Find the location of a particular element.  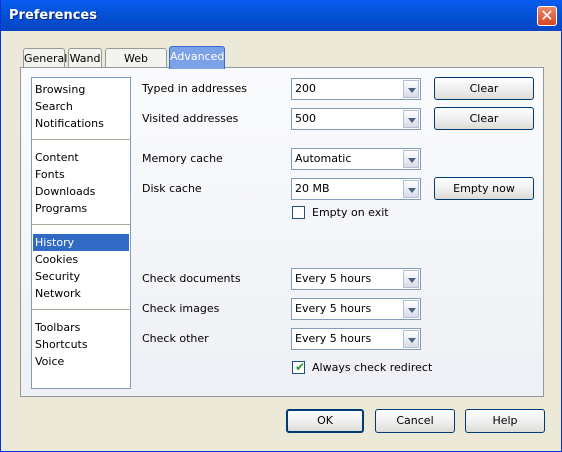

memory-cache-select: Automatic is located at coordinates (356, 159).